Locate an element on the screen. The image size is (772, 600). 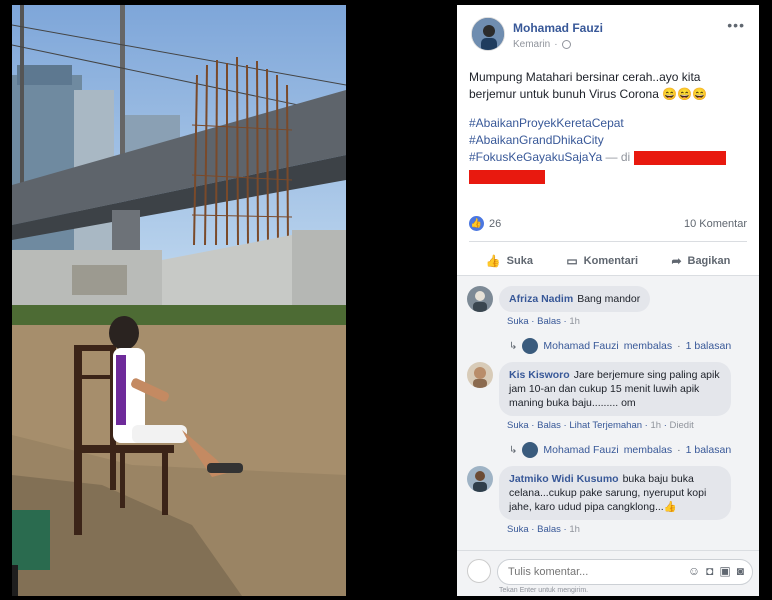
like-button: 👍 Suka is located at coordinates (509, 258).